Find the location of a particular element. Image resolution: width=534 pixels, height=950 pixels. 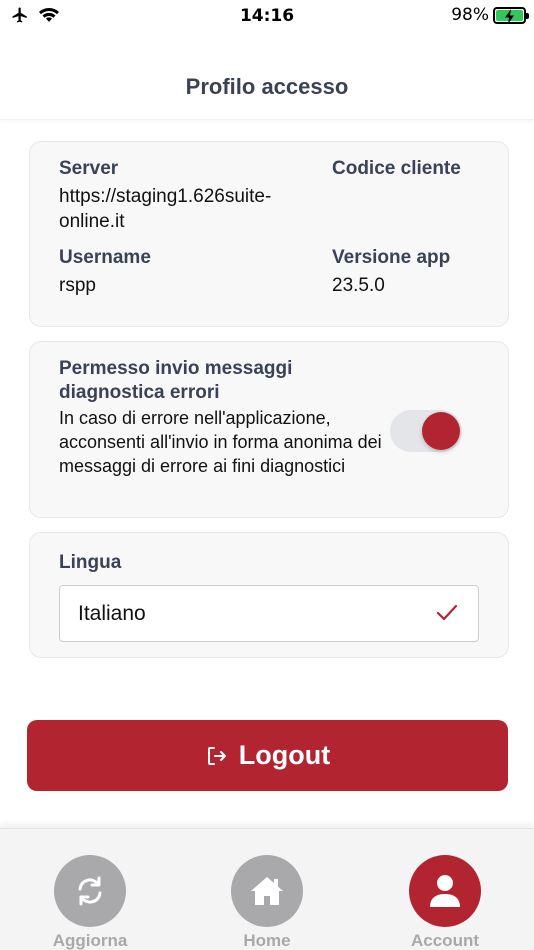

toggle-knob is located at coordinates (441, 431).